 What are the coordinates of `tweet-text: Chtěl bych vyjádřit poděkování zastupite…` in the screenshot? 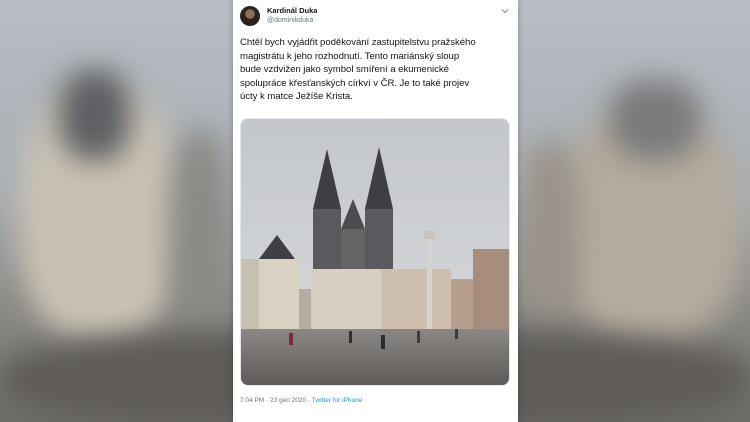 It's located at (358, 70).